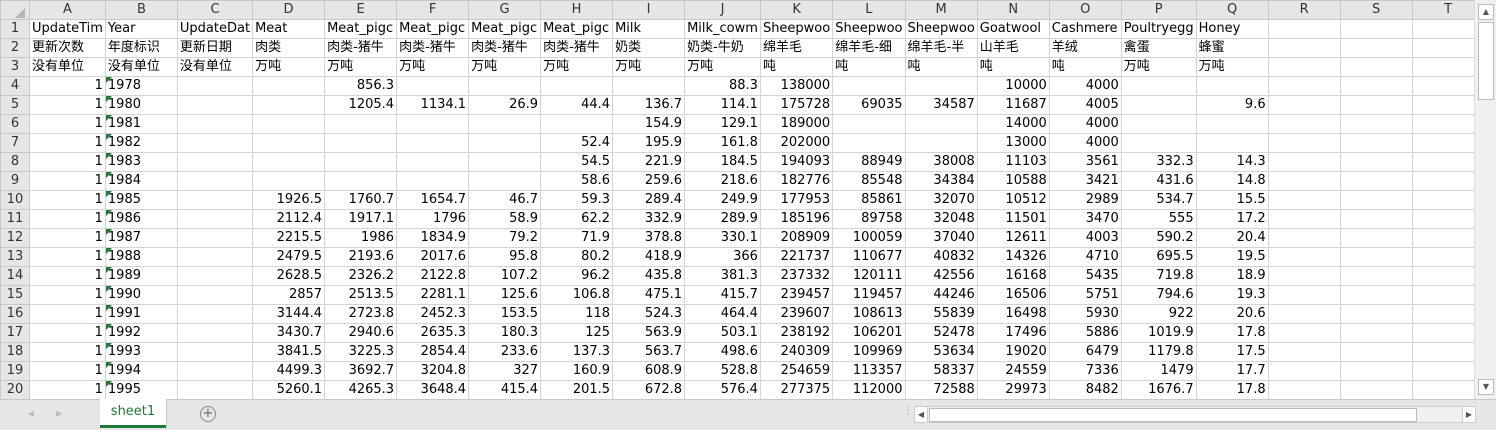 This screenshot has height=430, width=1496. Describe the element at coordinates (1085, 181) in the screenshot. I see `cell-O9: 3421` at that location.